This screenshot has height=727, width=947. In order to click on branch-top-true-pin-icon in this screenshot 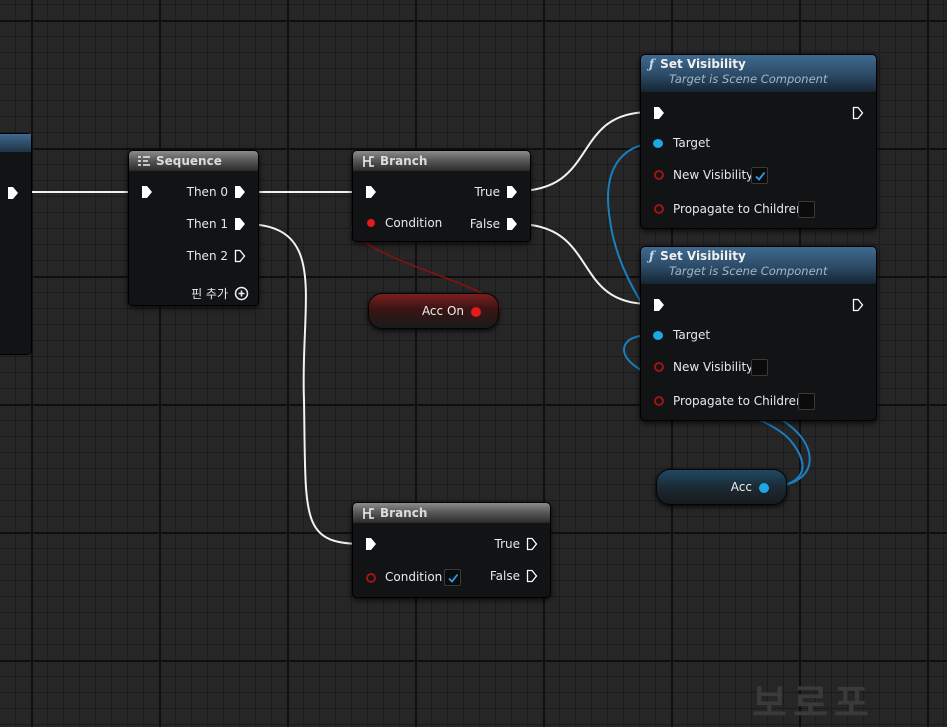, I will do `click(512, 192)`.